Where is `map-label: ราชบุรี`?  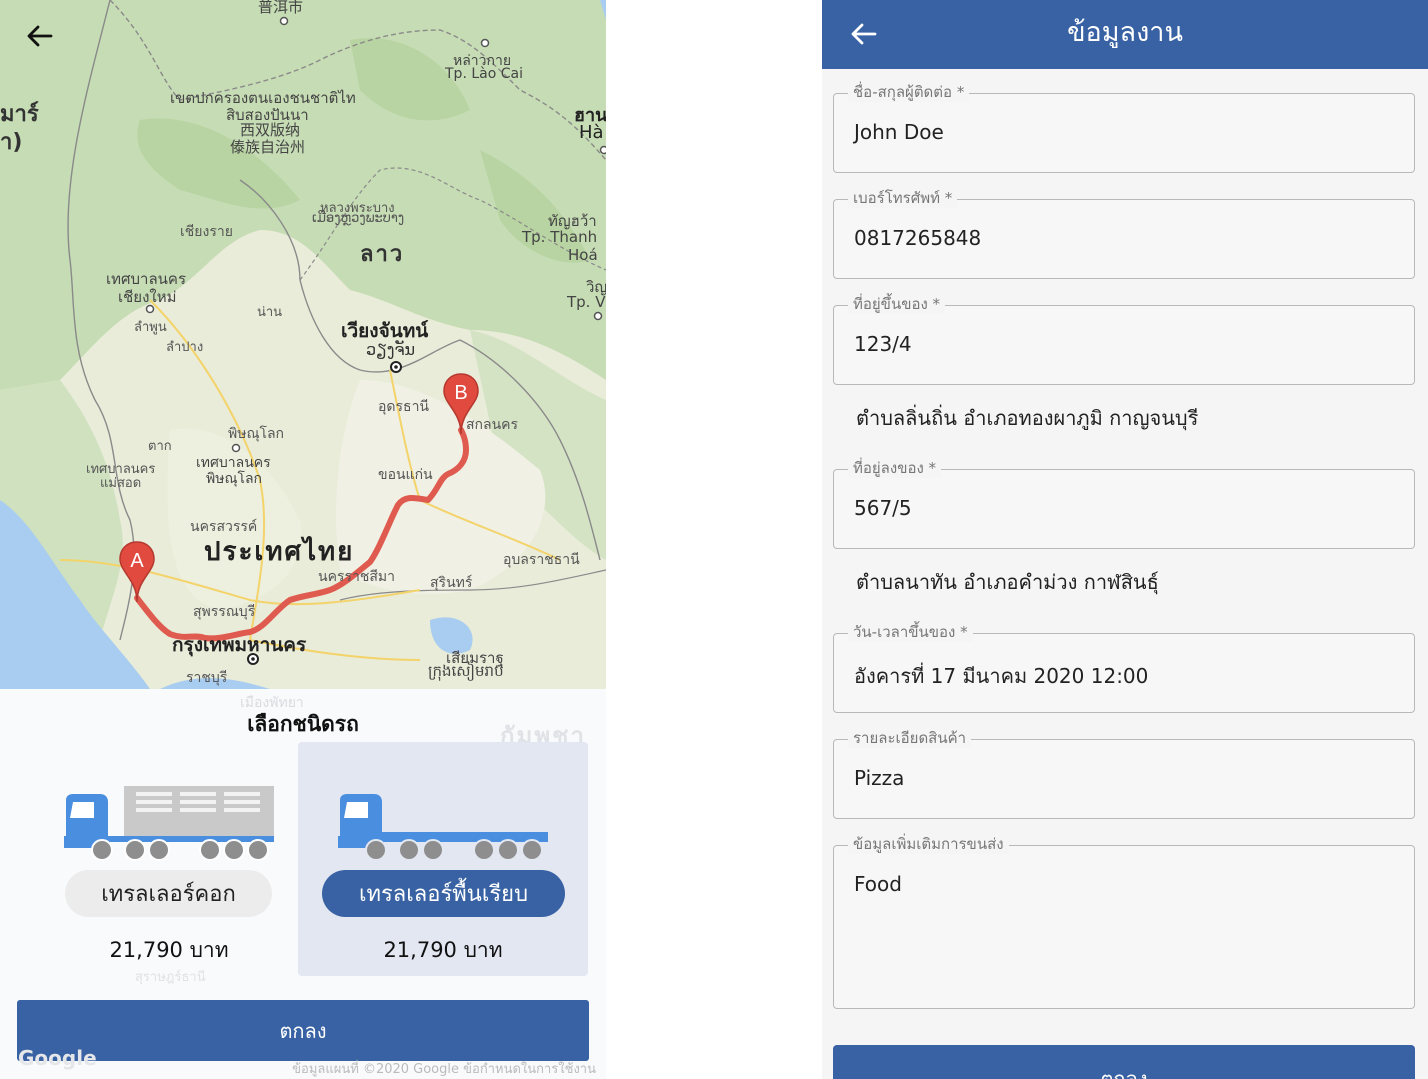 map-label: ราชบุรี is located at coordinates (207, 678).